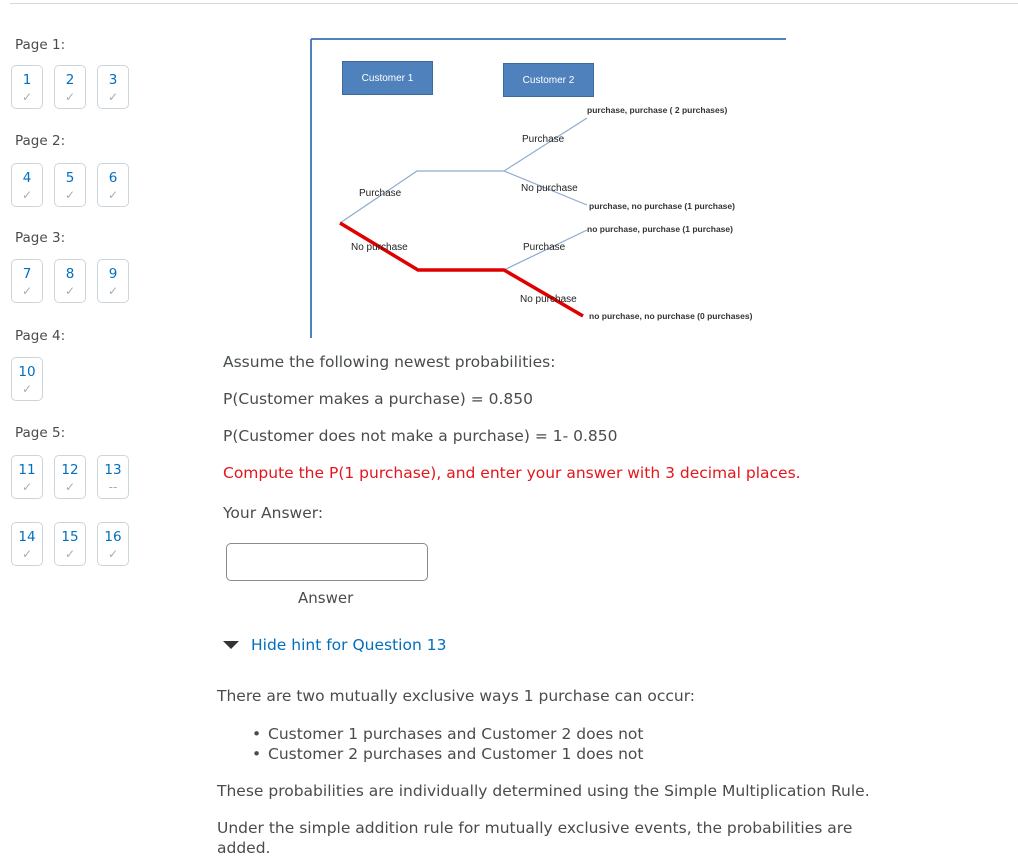 The height and width of the screenshot is (857, 1018). Describe the element at coordinates (70, 178) in the screenshot. I see `question-number: 5` at that location.